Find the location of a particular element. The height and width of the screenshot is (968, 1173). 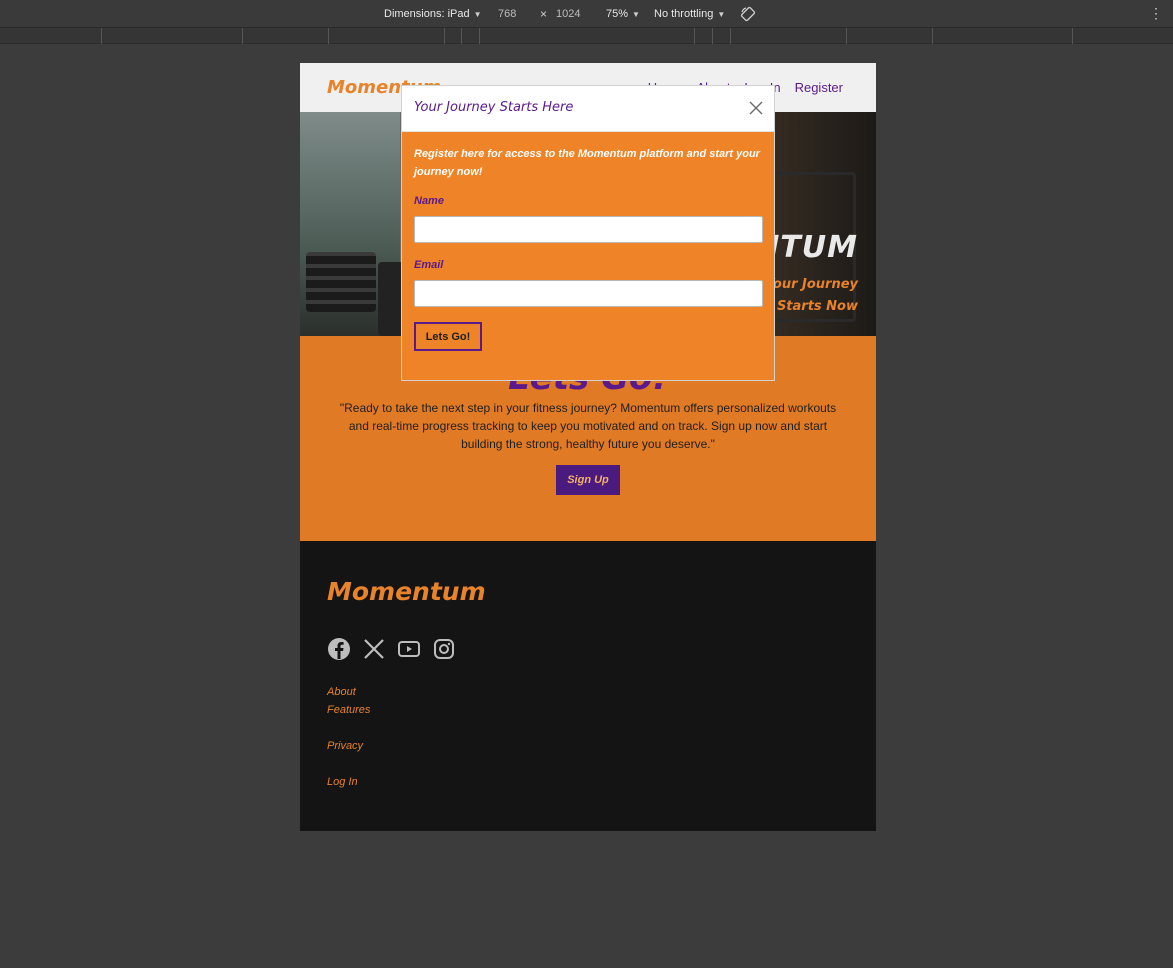

rotate-icon is located at coordinates (748, 14).